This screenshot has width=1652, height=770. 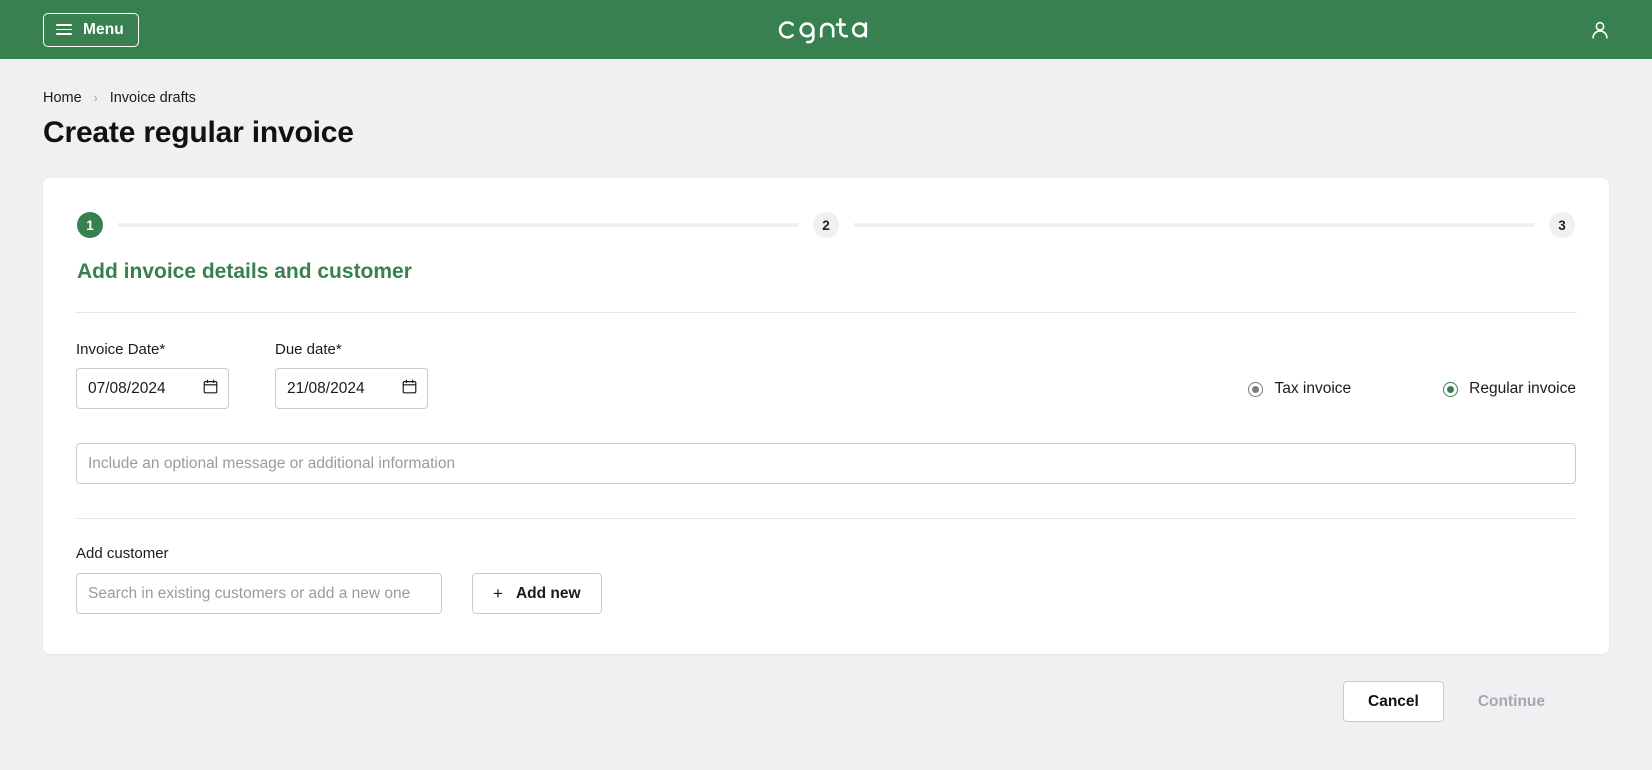 What do you see at coordinates (153, 98) in the screenshot?
I see `breadcrumb-item-invoice-drafts: Invoice drafts` at bounding box center [153, 98].